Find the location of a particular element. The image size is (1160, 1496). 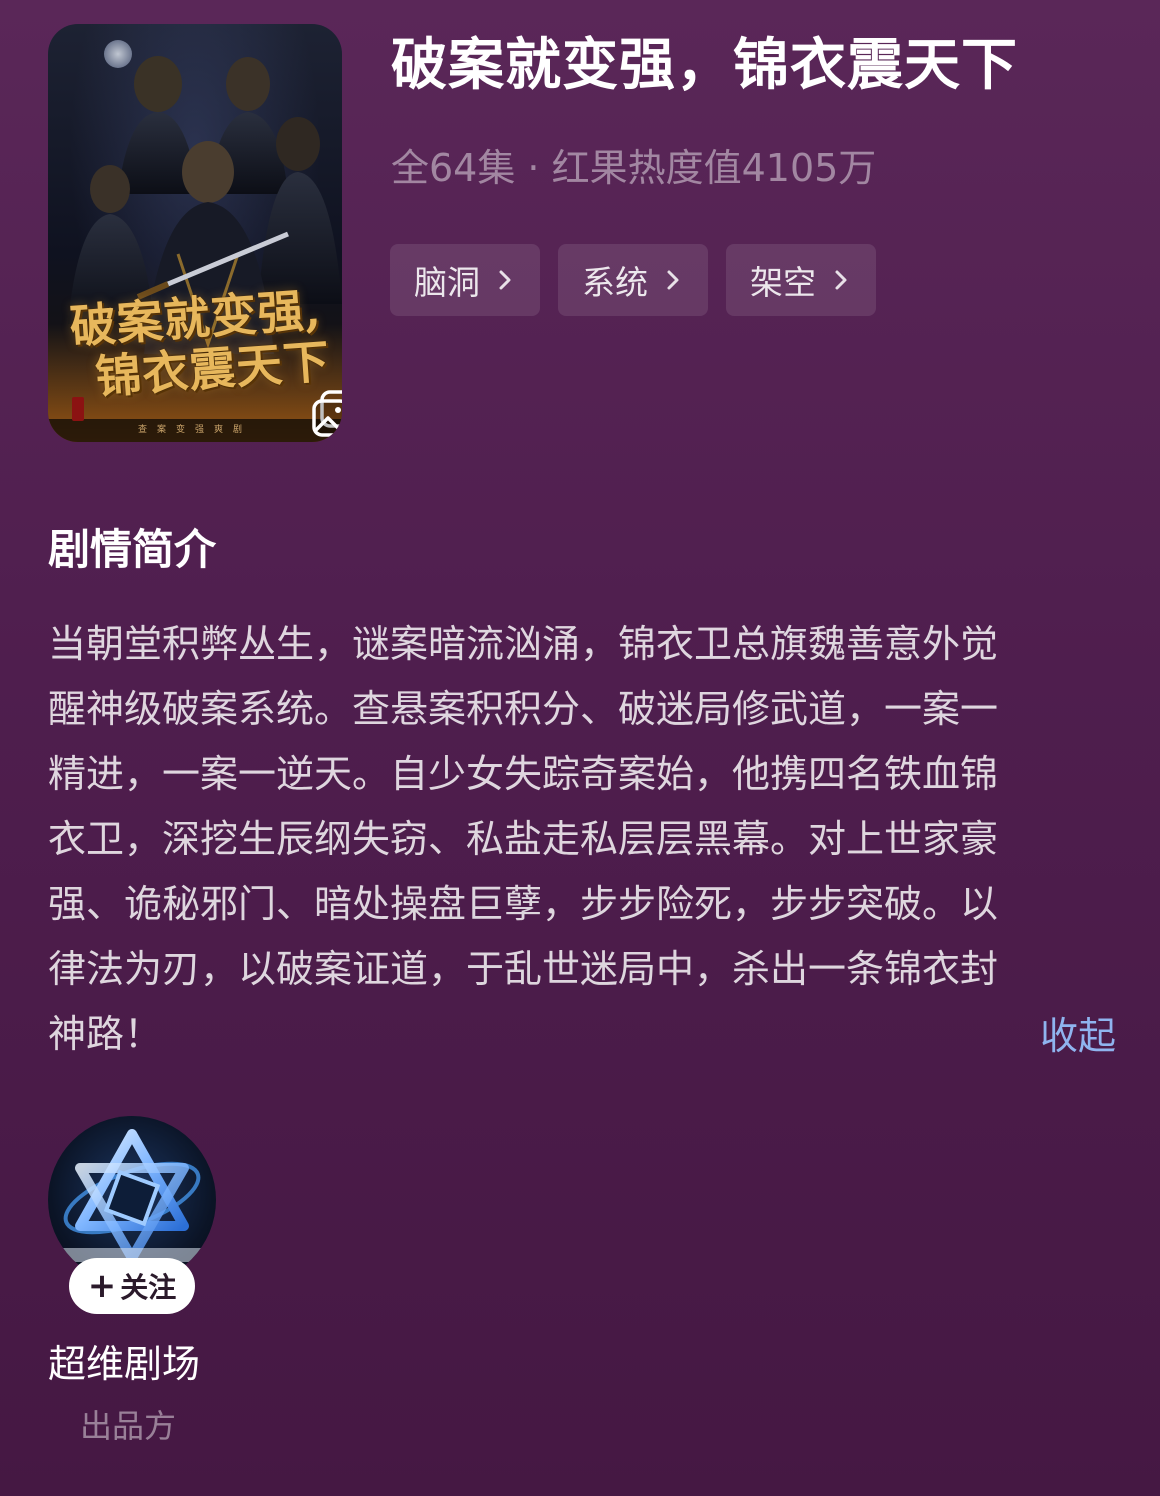

tag-label: 架空 is located at coordinates (783, 282).